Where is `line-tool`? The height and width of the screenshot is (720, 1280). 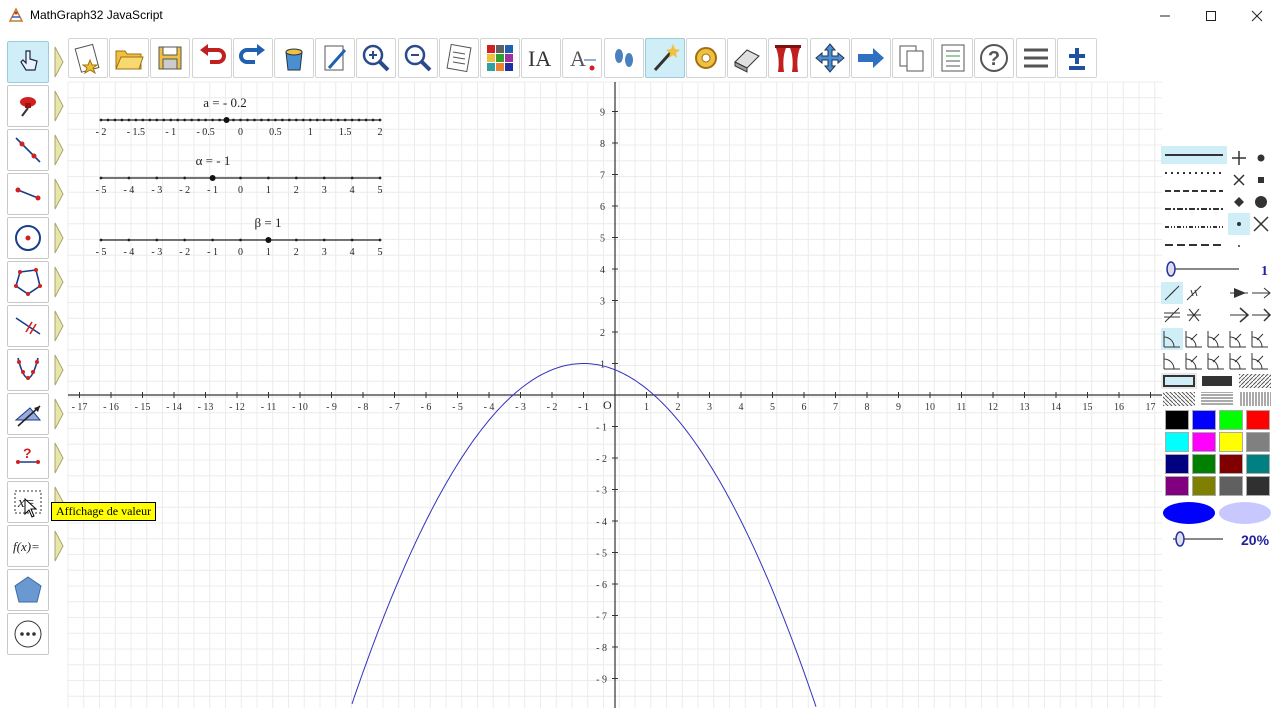
line-tool is located at coordinates (28, 150).